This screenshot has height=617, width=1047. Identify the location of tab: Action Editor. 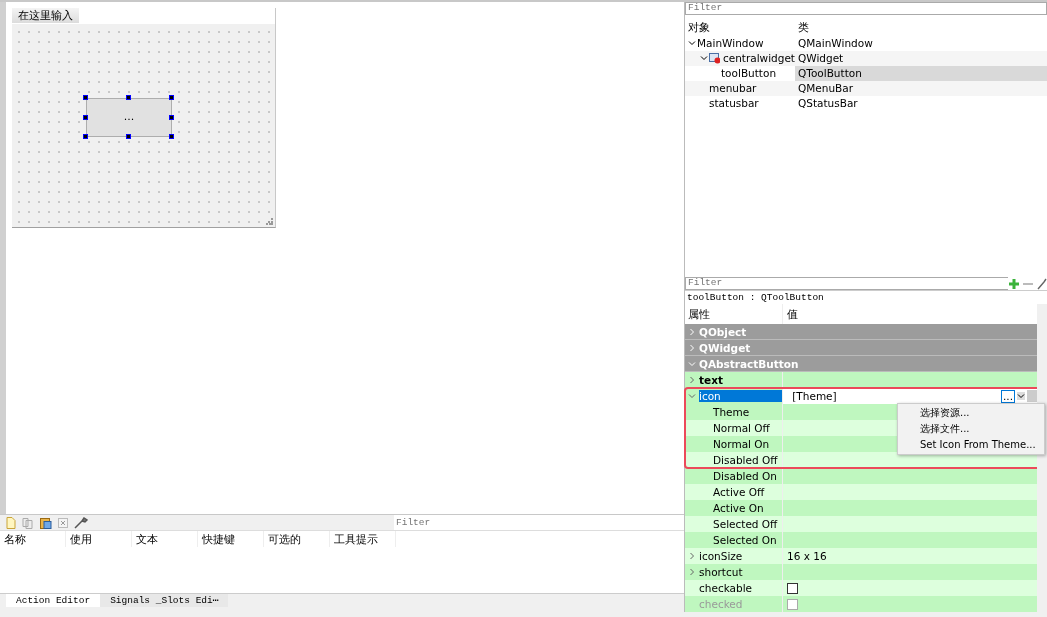
(53, 601).